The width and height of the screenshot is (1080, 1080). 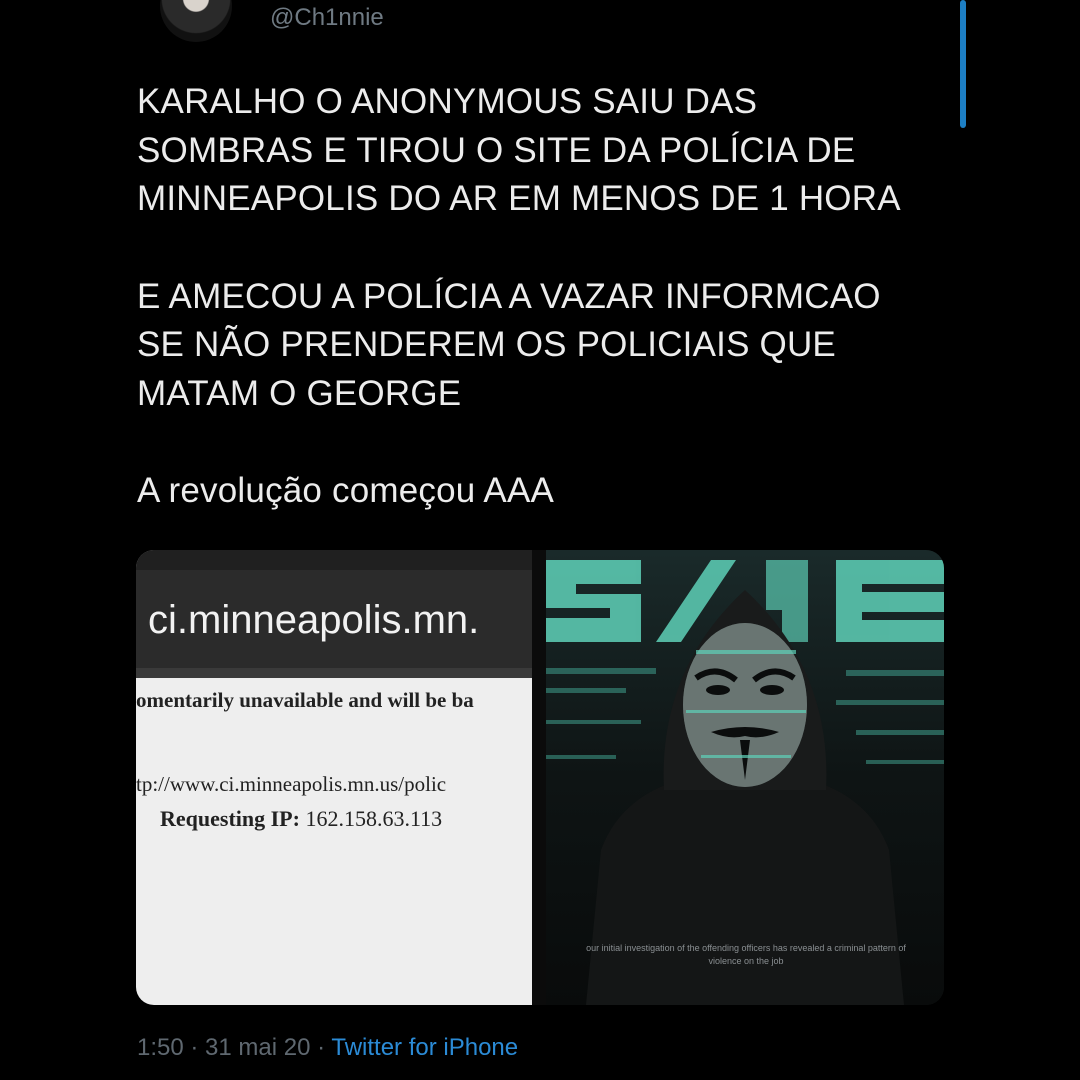 I want to click on tweet-time: 1:50, so click(x=160, y=1047).